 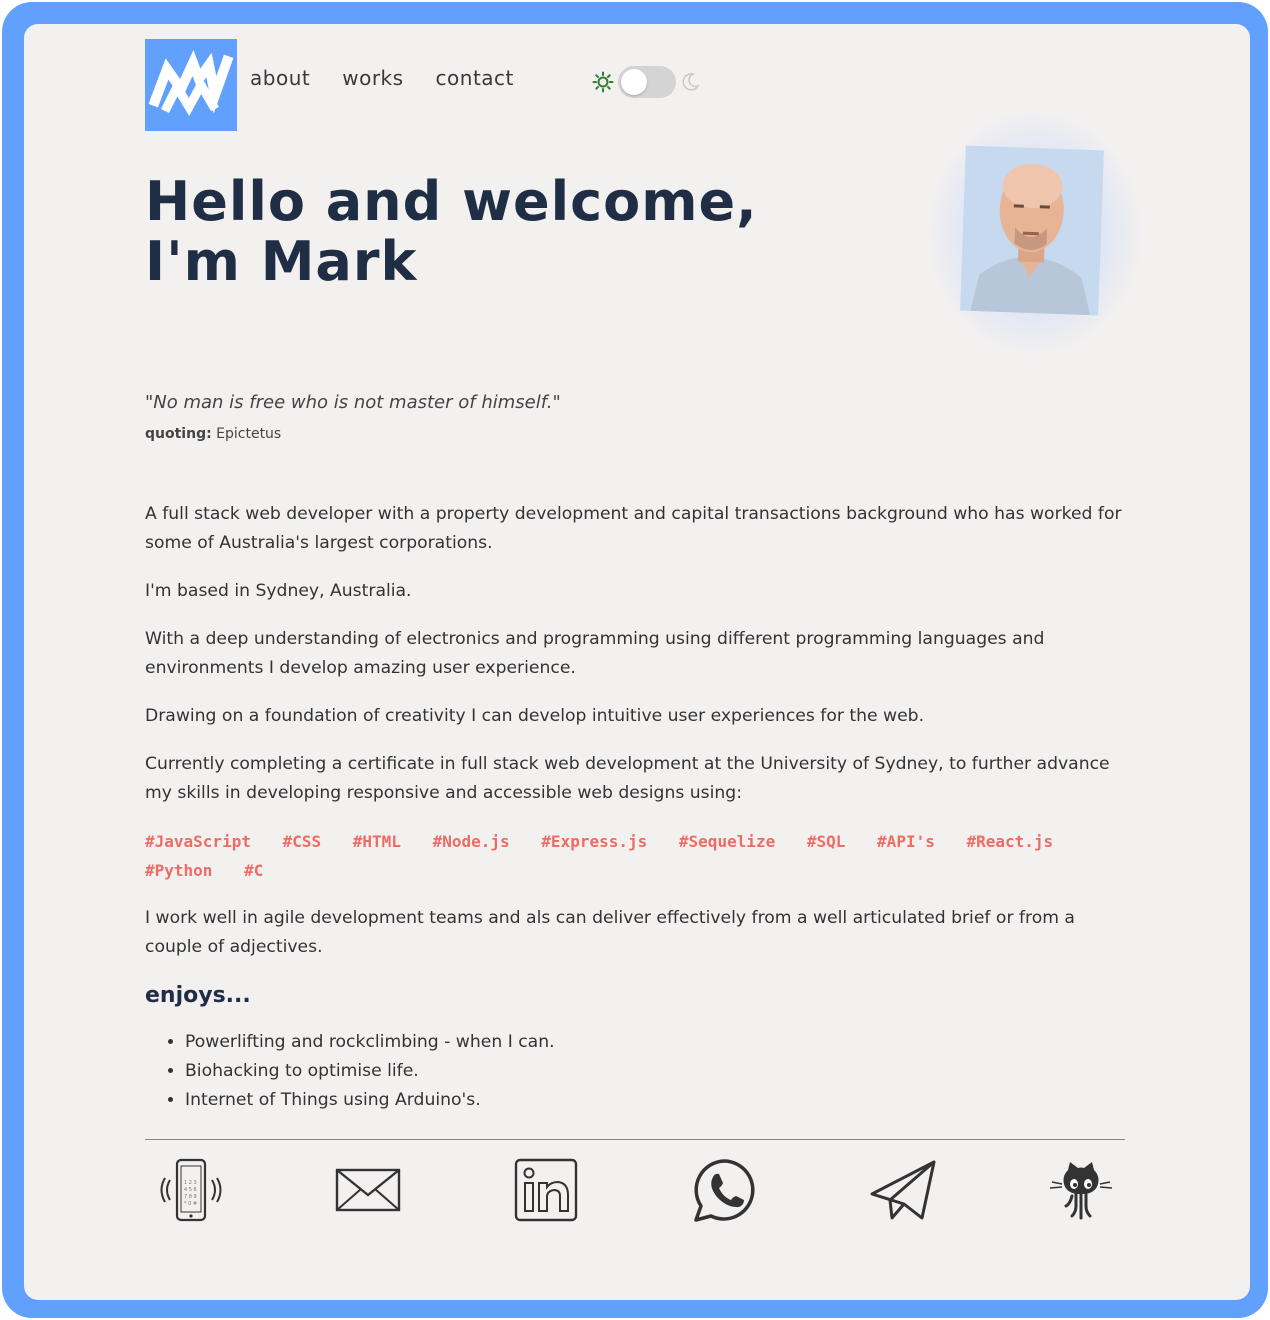 I want to click on svg-text: 7 8 9, so click(x=190, y=1197).